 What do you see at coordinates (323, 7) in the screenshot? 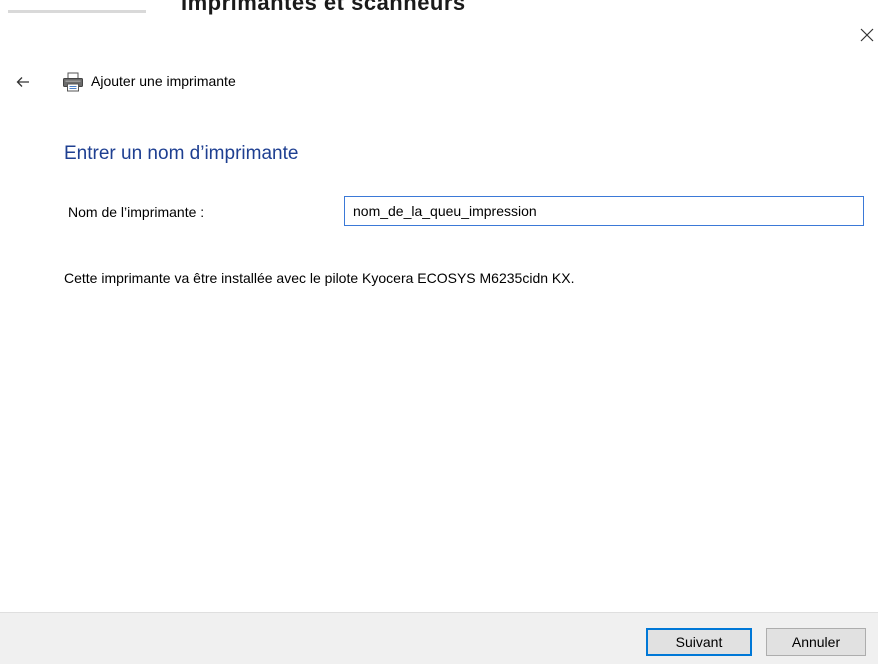
I see `background-window-title: Imprimantes et scanneurs` at bounding box center [323, 7].